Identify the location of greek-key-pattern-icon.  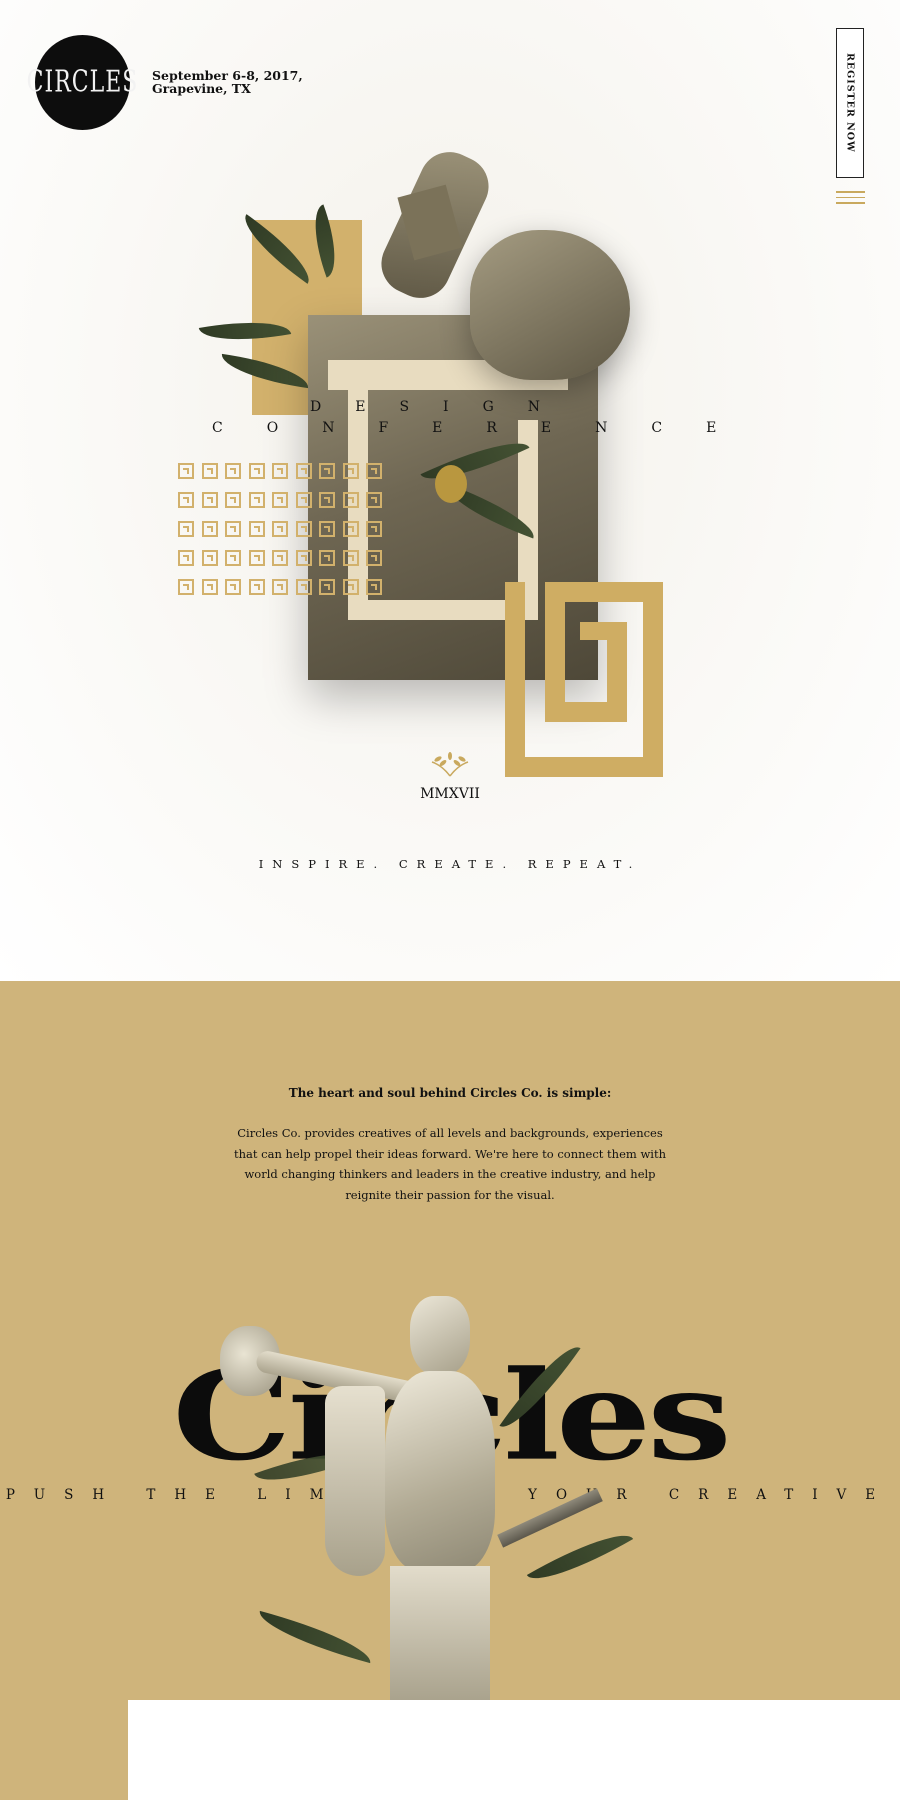
(283, 529).